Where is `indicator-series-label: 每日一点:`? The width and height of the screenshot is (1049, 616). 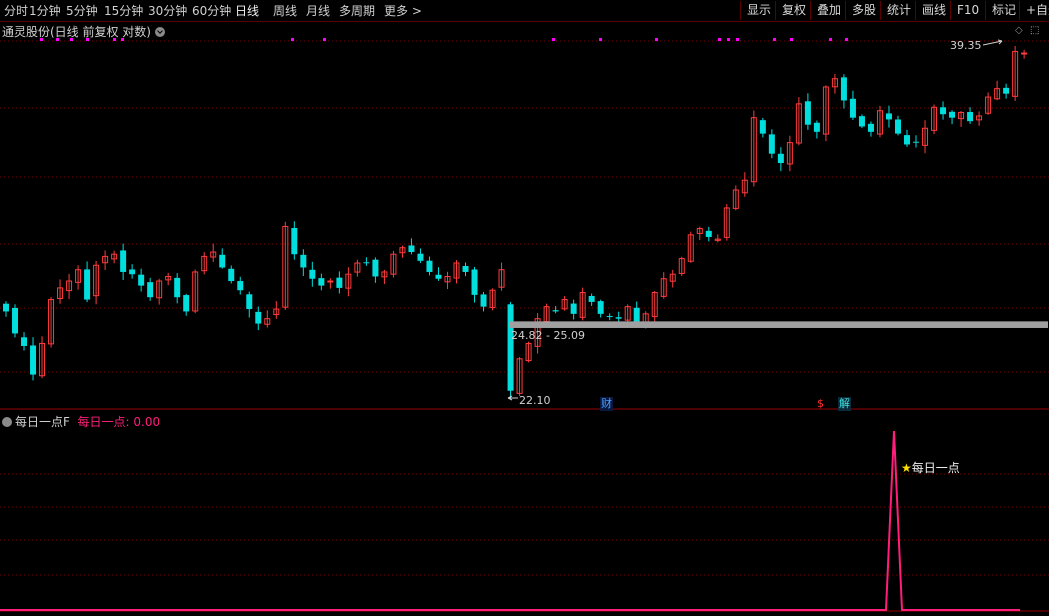
indicator-series-label: 每日一点: is located at coordinates (103, 422).